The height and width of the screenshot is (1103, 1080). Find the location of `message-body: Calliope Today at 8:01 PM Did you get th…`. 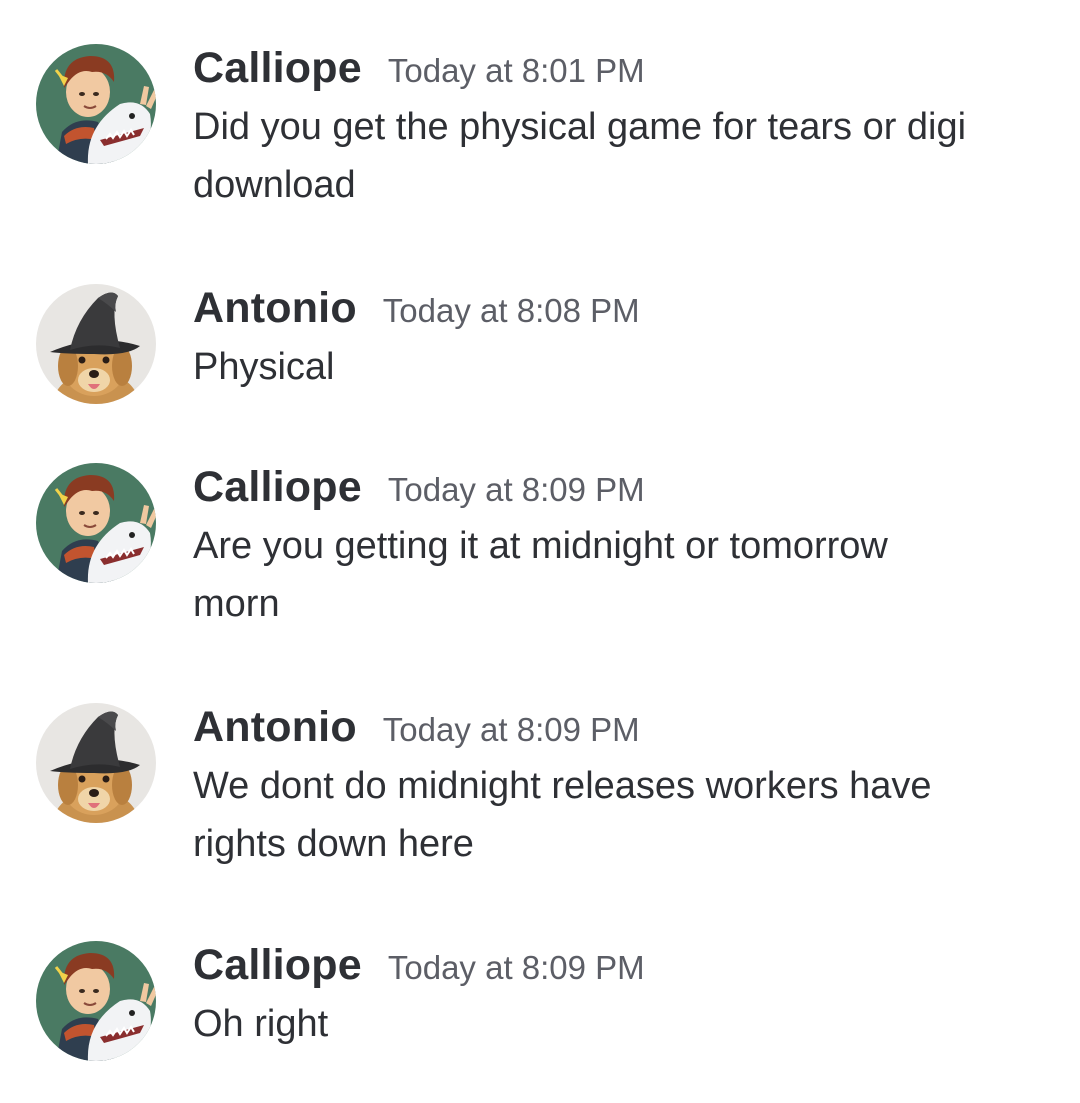

message-body: Calliope Today at 8:01 PM Did you get th… is located at coordinates (616, 129).